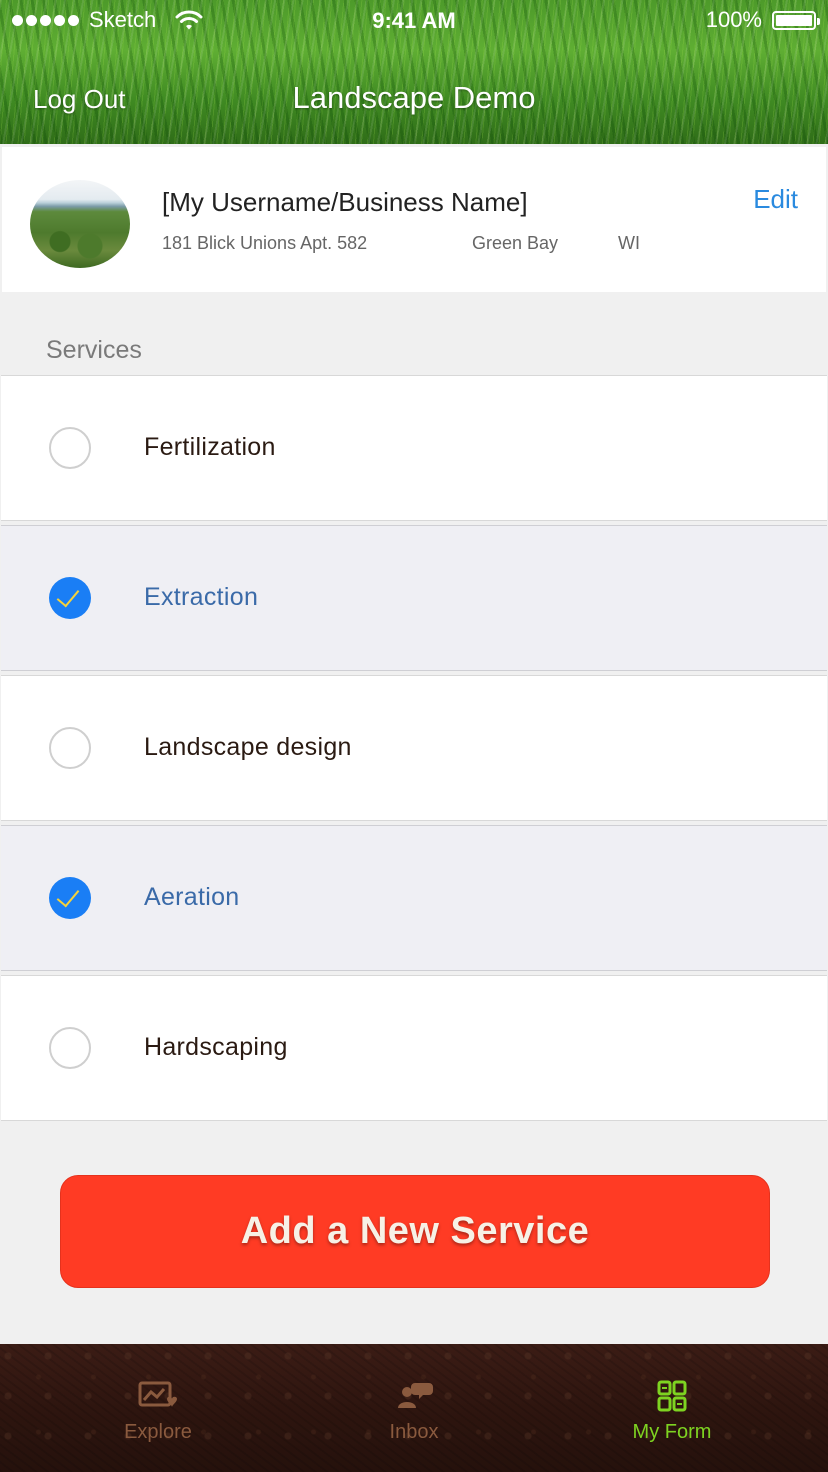 The height and width of the screenshot is (1472, 828). I want to click on avatar, so click(80, 224).